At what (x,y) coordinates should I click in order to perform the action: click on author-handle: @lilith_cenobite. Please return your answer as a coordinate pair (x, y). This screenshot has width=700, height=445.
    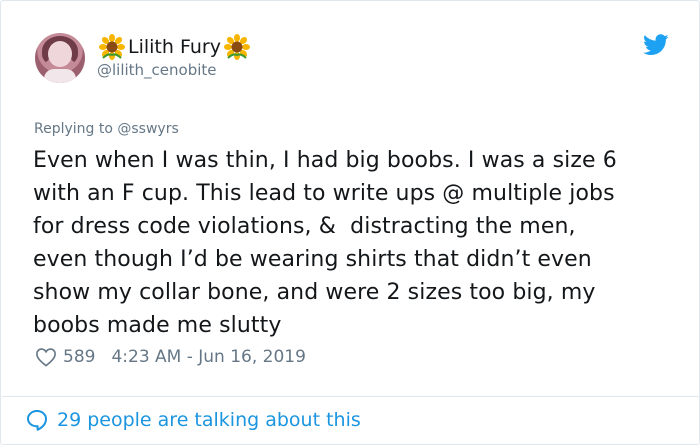
    Looking at the image, I should click on (157, 70).